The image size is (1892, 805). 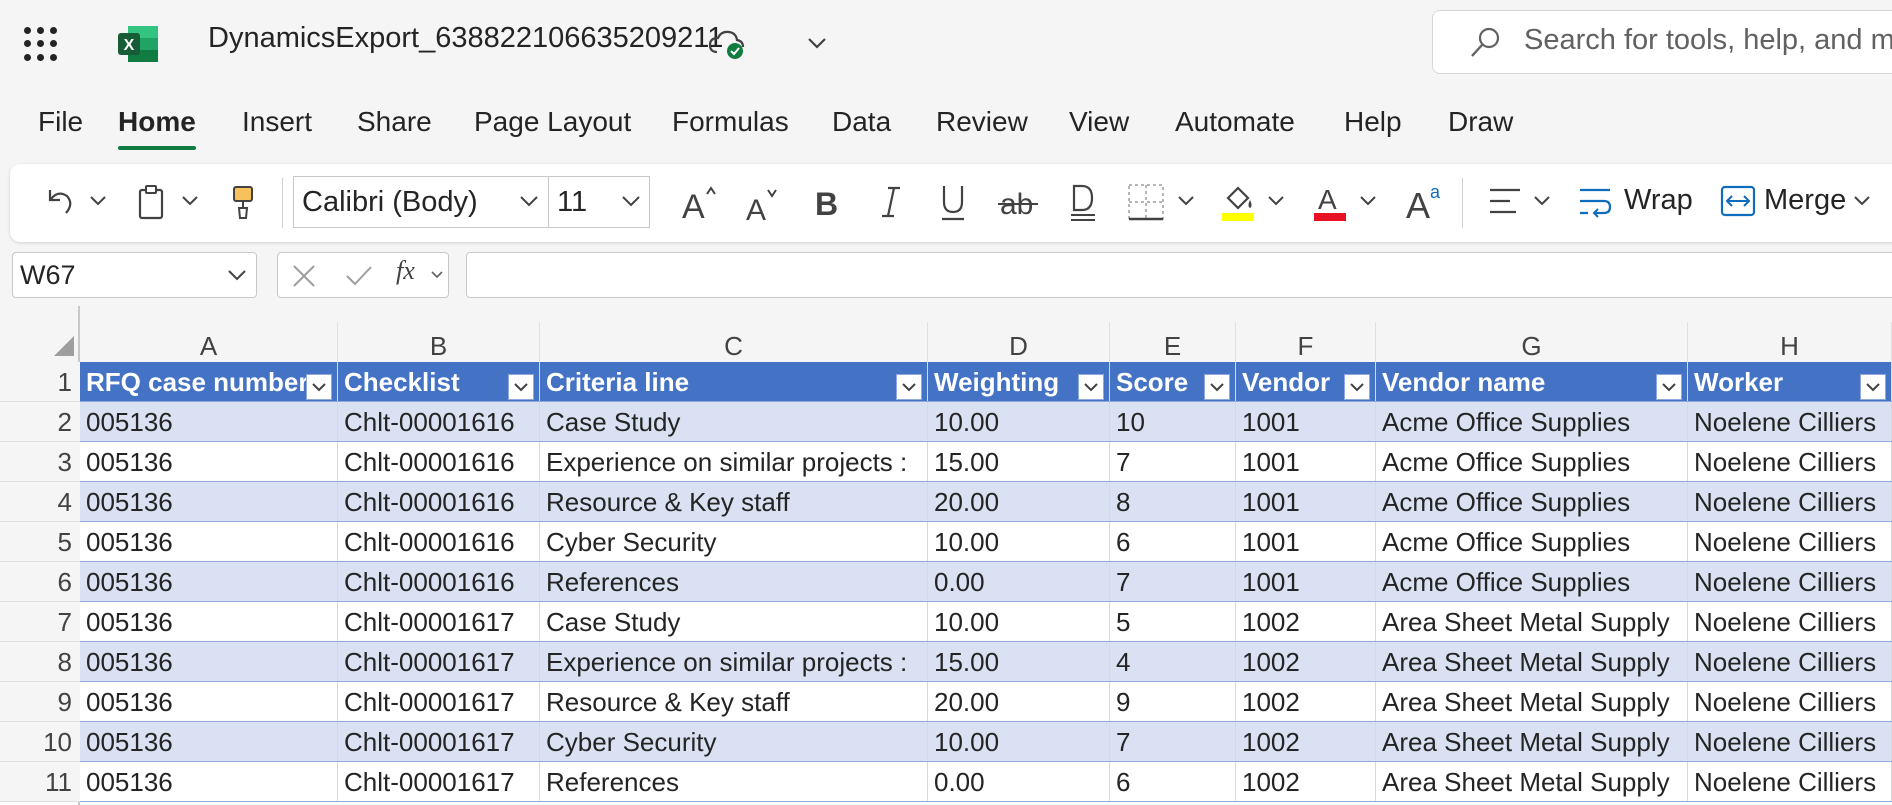 What do you see at coordinates (1532, 662) in the screenshot?
I see `table-cell: Area Sheet Metal Supply` at bounding box center [1532, 662].